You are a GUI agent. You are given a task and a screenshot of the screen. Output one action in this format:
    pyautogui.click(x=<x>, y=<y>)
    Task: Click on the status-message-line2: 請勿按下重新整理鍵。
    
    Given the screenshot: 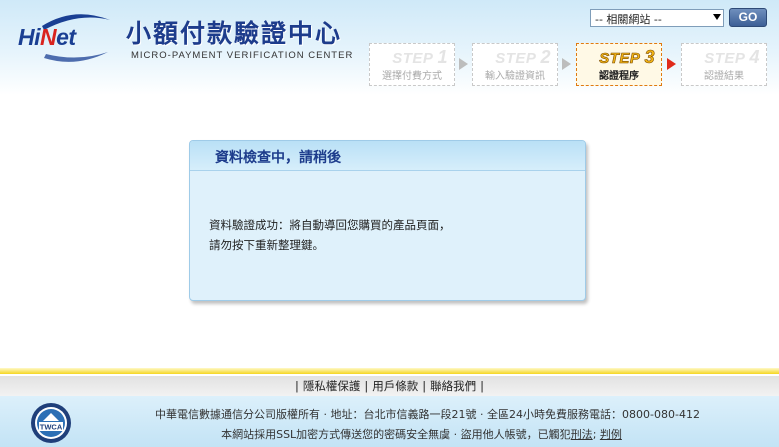 What is the action you would take?
    pyautogui.click(x=266, y=245)
    